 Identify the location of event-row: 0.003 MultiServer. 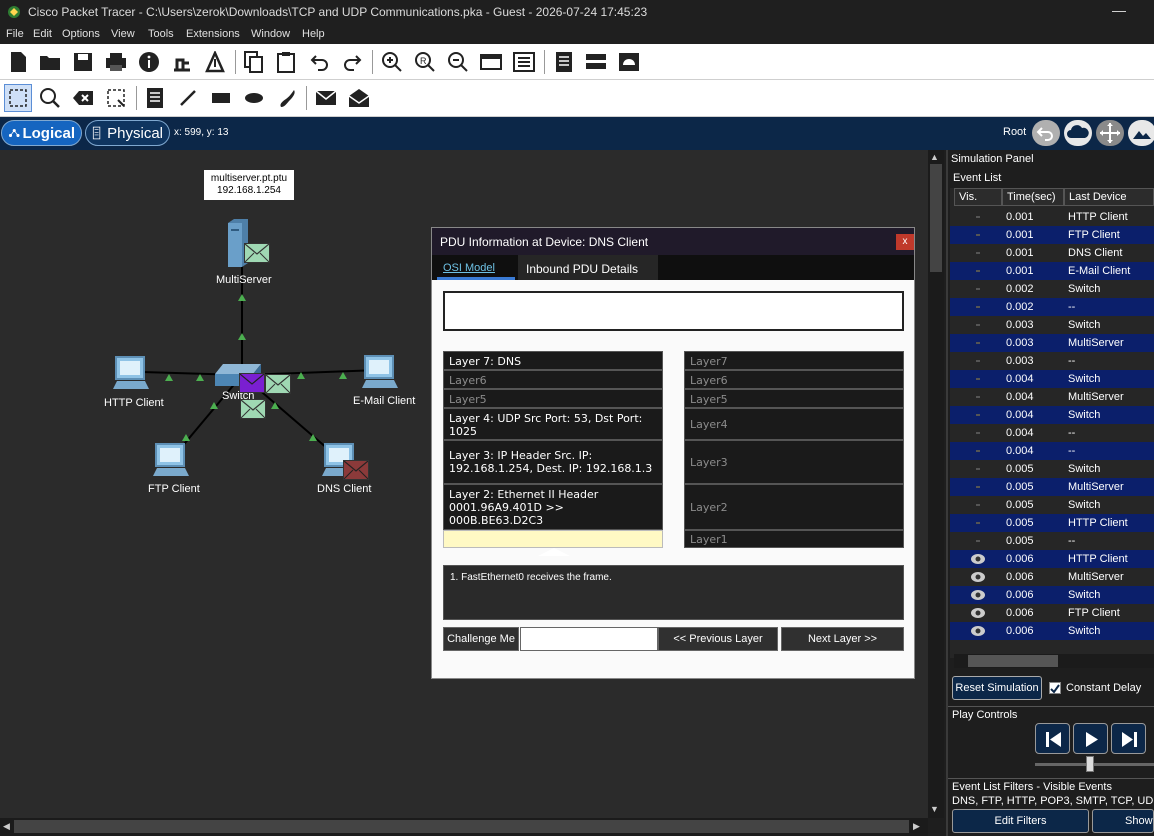
(1052, 343).